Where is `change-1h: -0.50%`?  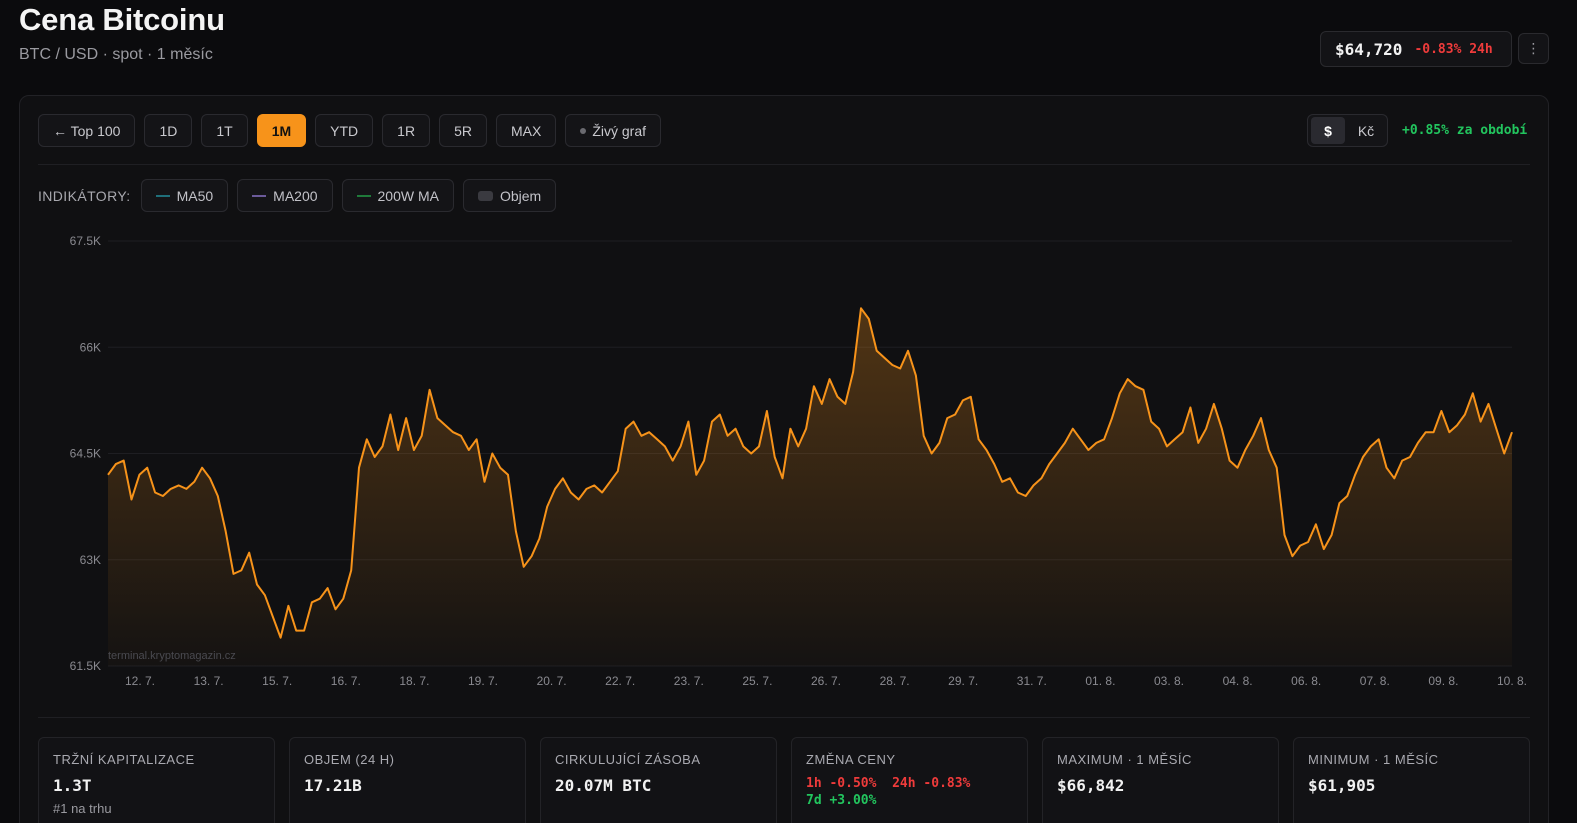 change-1h: -0.50% is located at coordinates (853, 783).